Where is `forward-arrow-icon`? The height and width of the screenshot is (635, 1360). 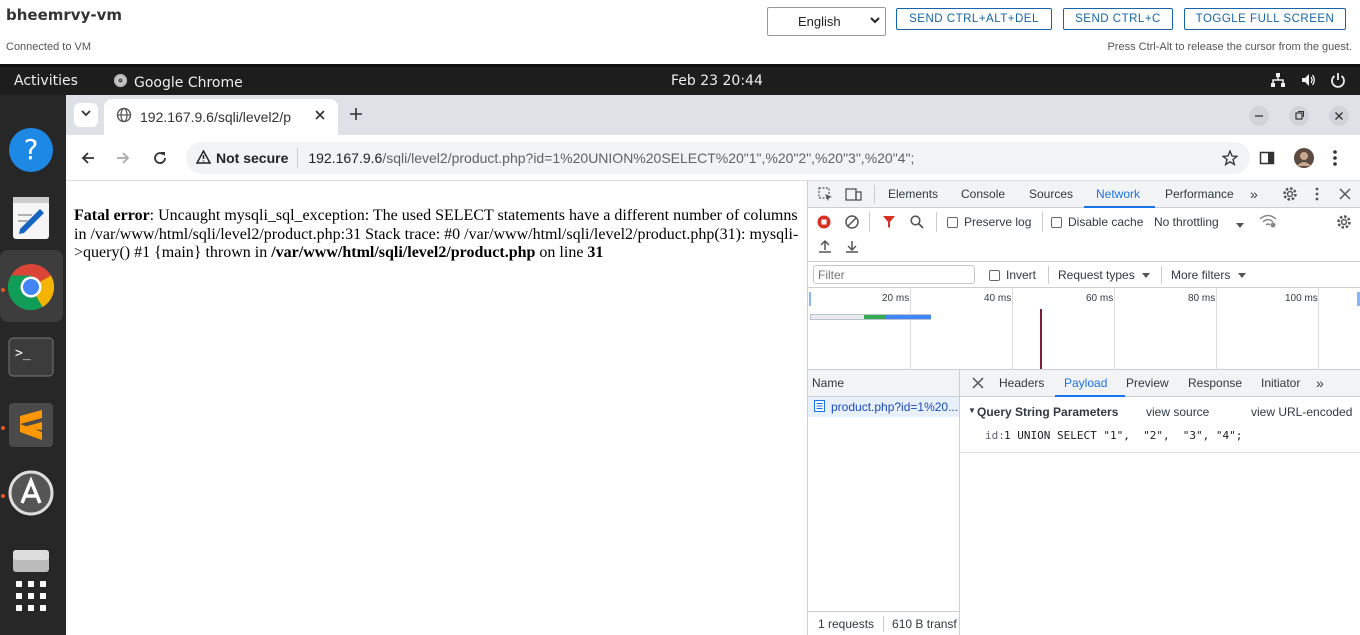 forward-arrow-icon is located at coordinates (123, 160).